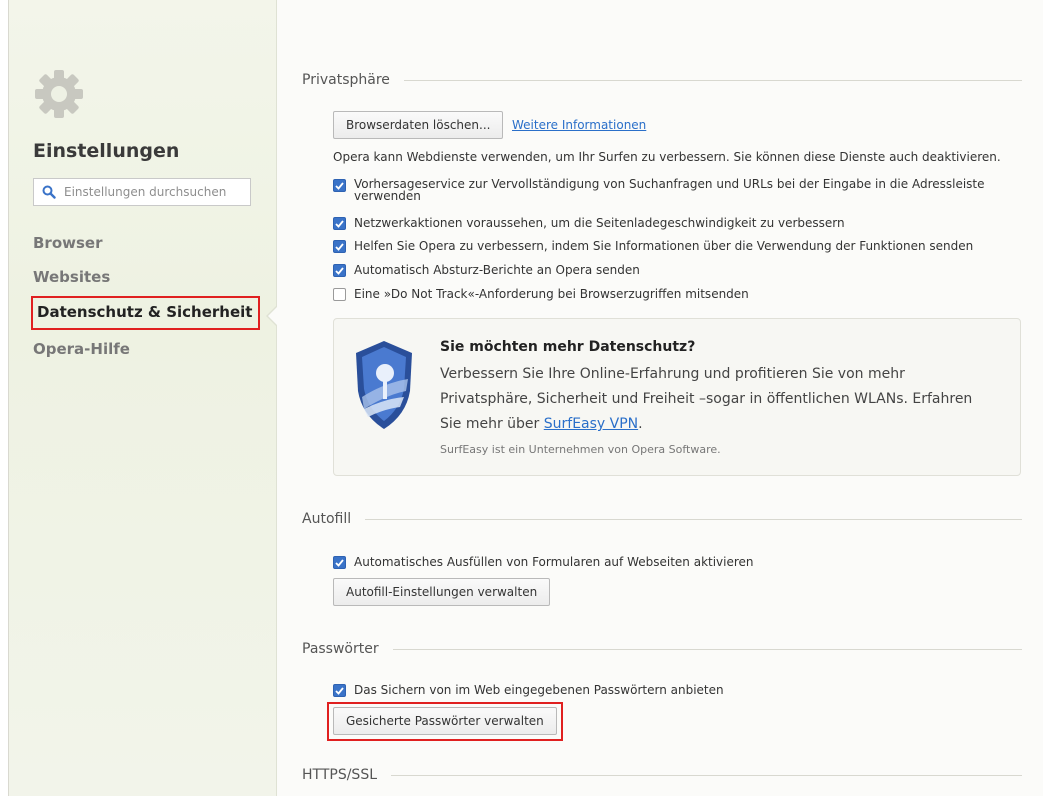 The height and width of the screenshot is (796, 1043). I want to click on sidebar-item-opera-help: Opera-Hilfe, so click(81, 349).